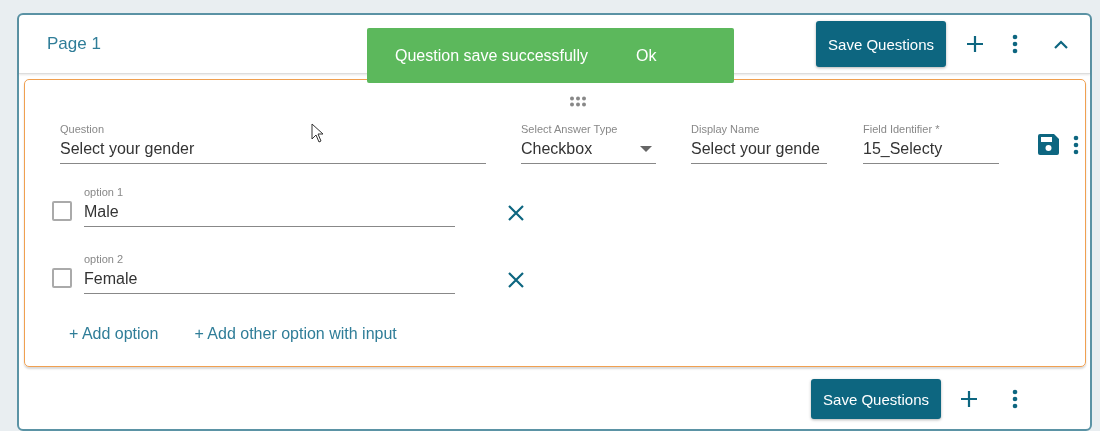 Image resolution: width=1100 pixels, height=431 pixels. What do you see at coordinates (269, 215) in the screenshot?
I see `option-input: Male` at bounding box center [269, 215].